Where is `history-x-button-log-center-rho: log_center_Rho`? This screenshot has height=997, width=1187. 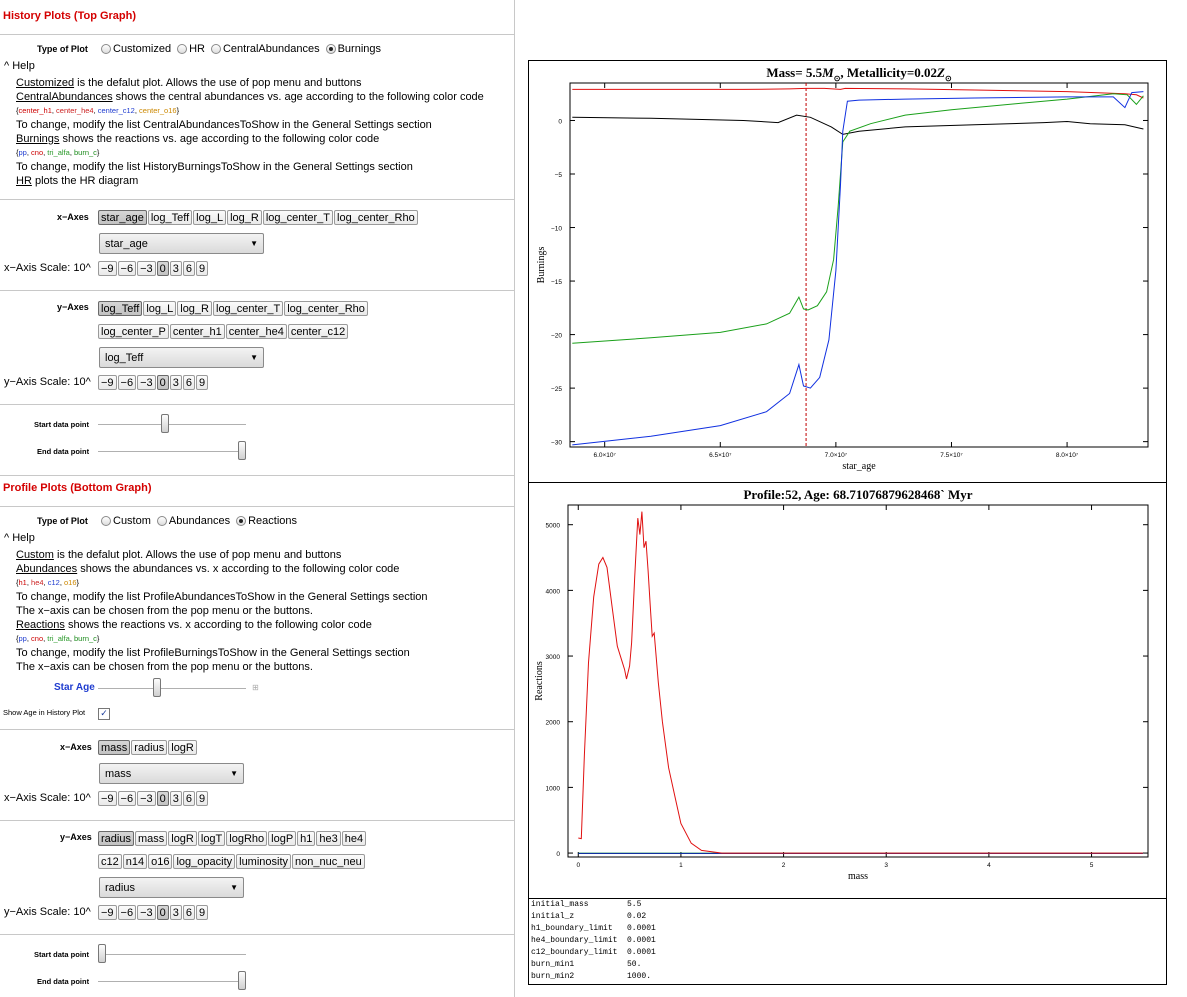
history-x-button-log-center-rho: log_center_Rho is located at coordinates (376, 217).